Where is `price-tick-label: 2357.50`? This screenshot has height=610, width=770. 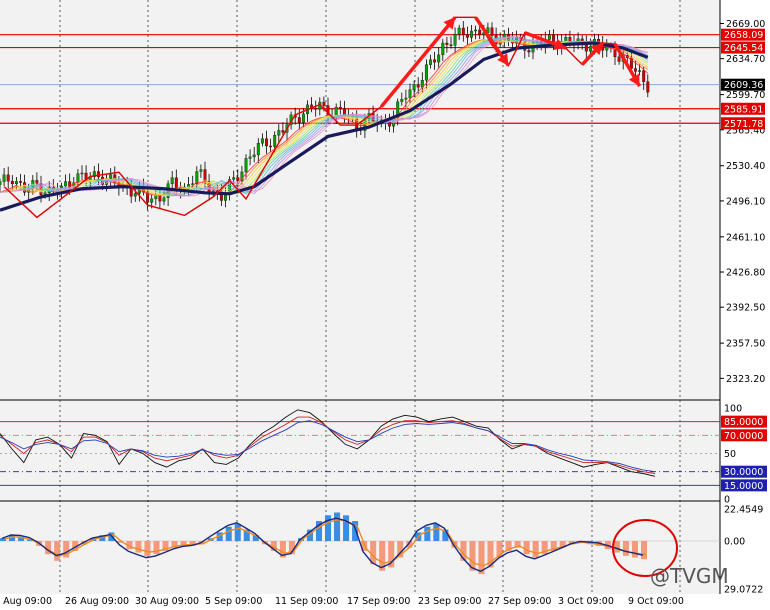
price-tick-label: 2357.50 is located at coordinates (745, 344).